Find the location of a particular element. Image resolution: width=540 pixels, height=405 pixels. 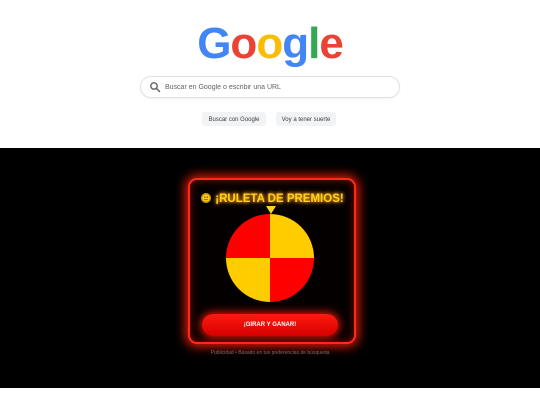

logo-letter: e is located at coordinates (331, 43).